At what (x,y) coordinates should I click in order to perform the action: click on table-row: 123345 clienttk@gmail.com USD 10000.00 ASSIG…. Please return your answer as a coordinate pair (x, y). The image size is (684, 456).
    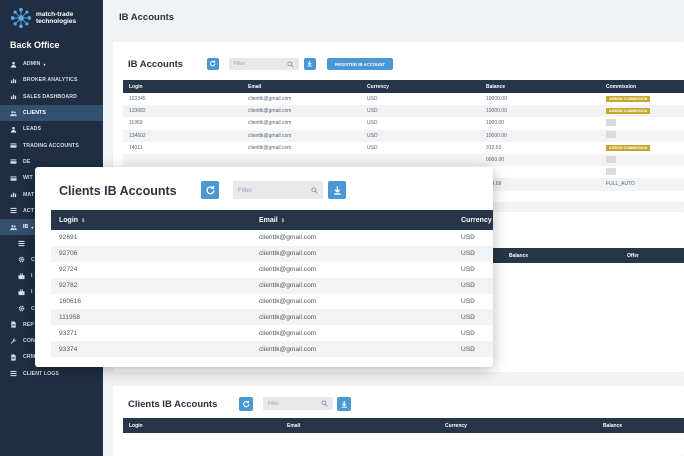
    Looking at the image, I should click on (403, 99).